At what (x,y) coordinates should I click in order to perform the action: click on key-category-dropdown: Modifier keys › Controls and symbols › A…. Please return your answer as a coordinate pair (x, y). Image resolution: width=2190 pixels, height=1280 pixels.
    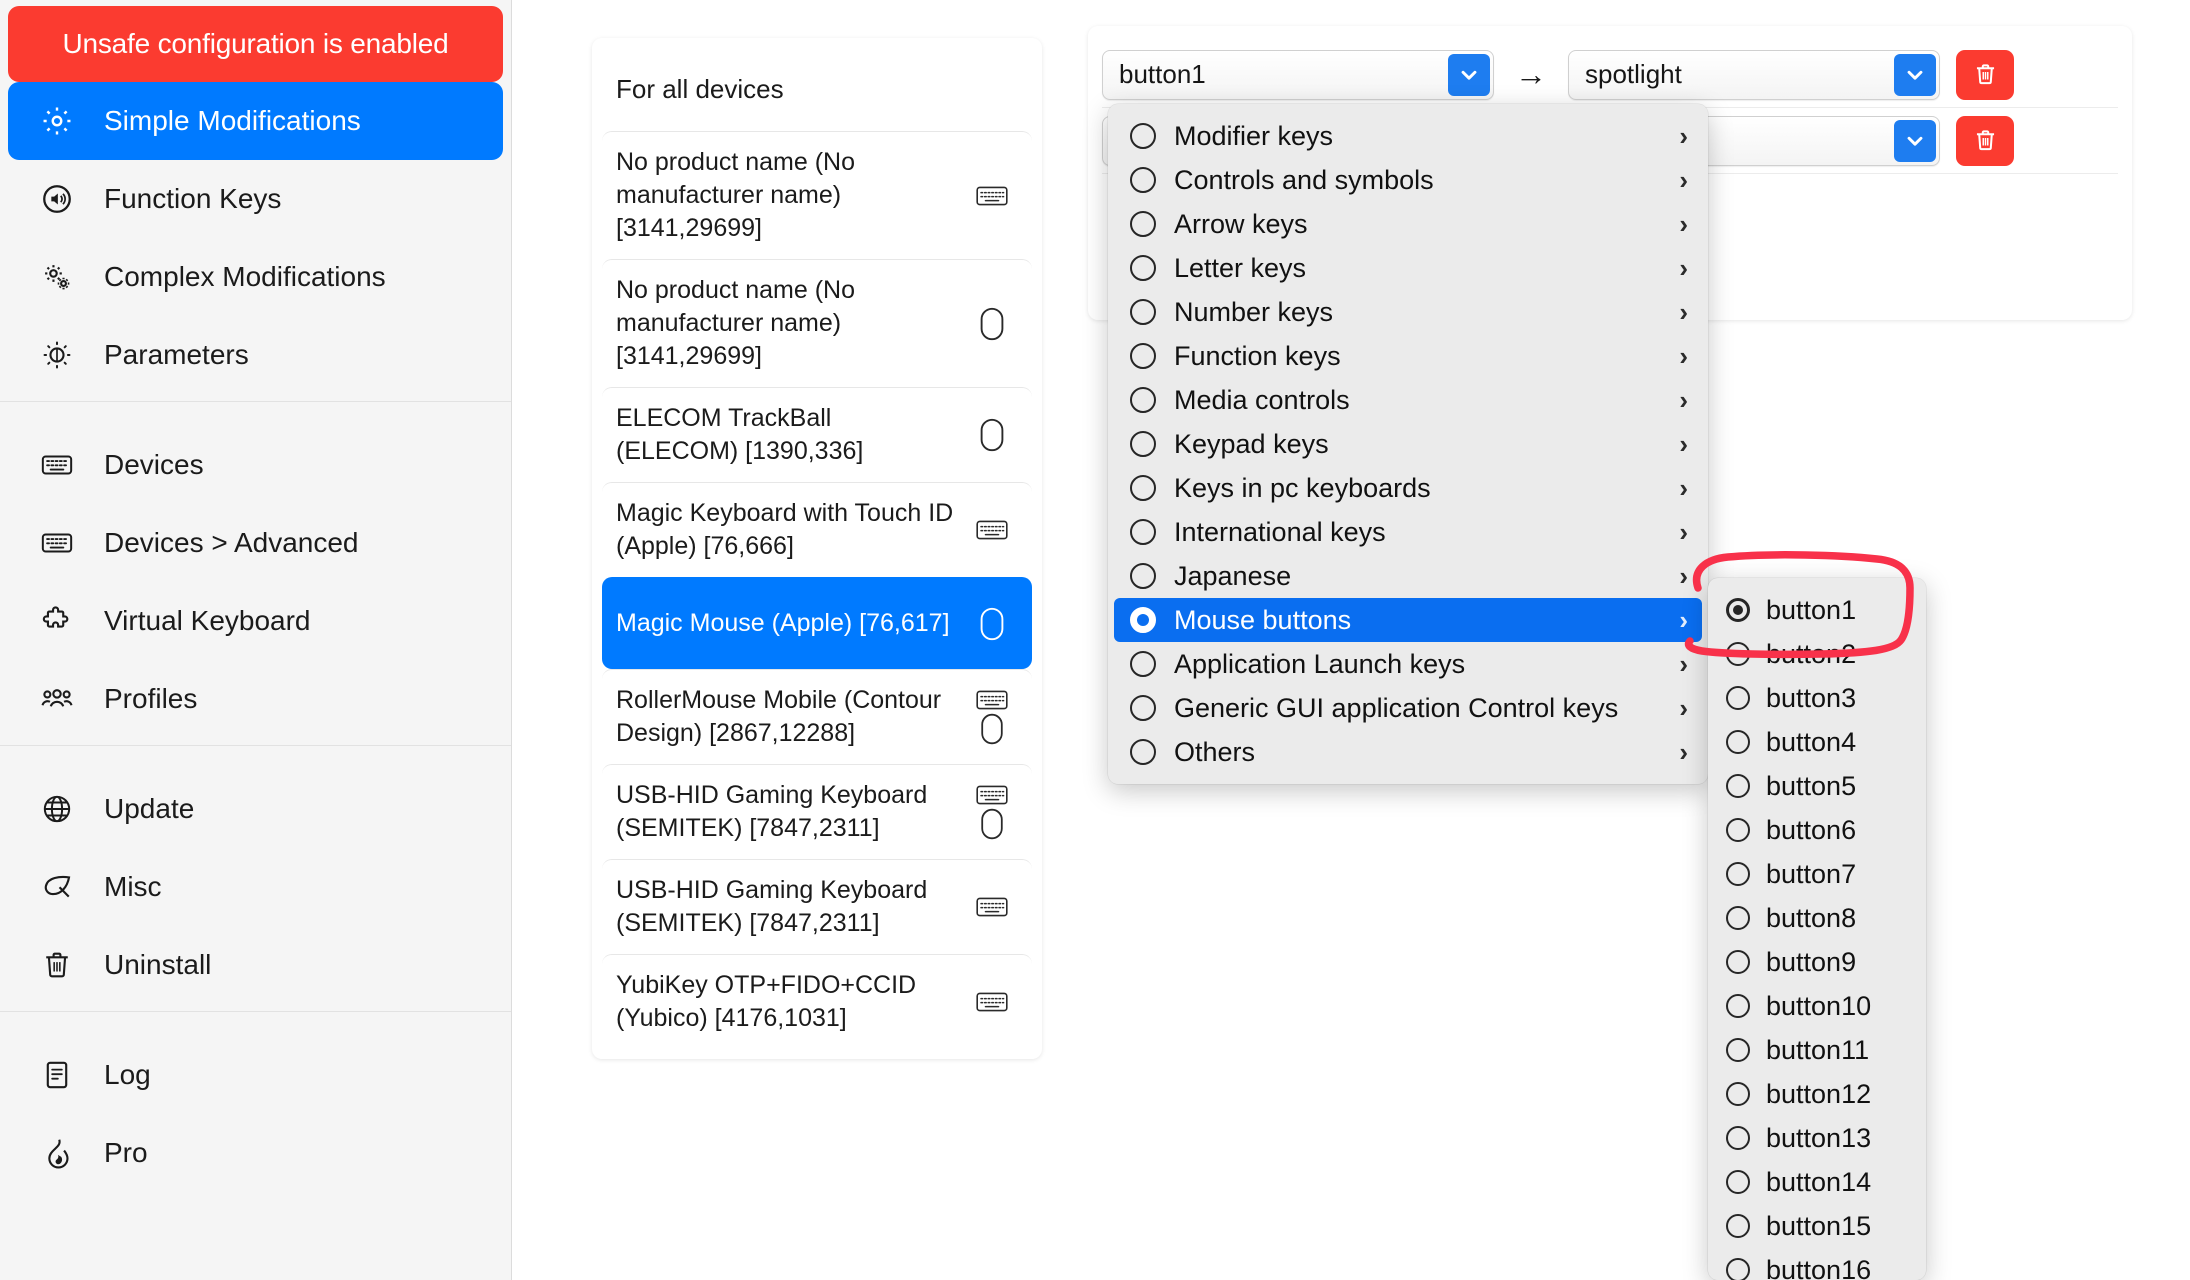
    Looking at the image, I should click on (1408, 444).